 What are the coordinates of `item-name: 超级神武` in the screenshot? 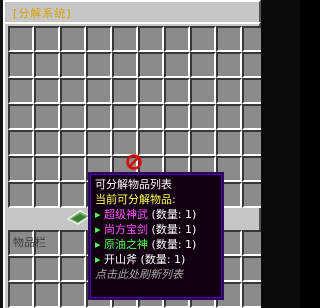 It's located at (126, 214).